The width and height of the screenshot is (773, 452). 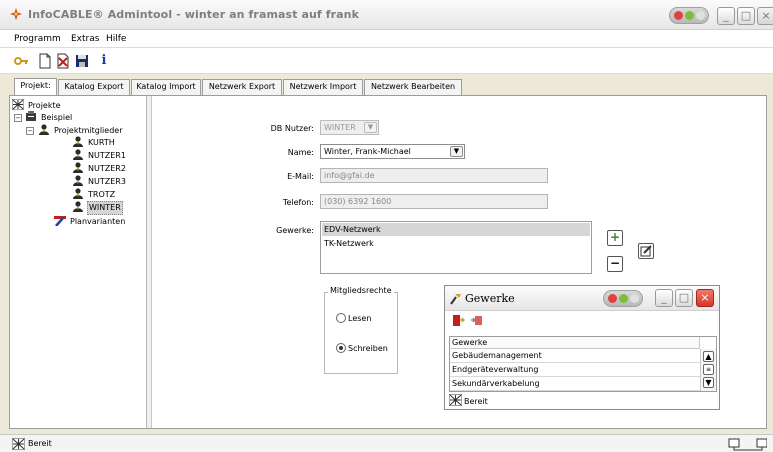 I want to click on tab-netzwerk-export: Netzwerk Export, so click(x=242, y=87).